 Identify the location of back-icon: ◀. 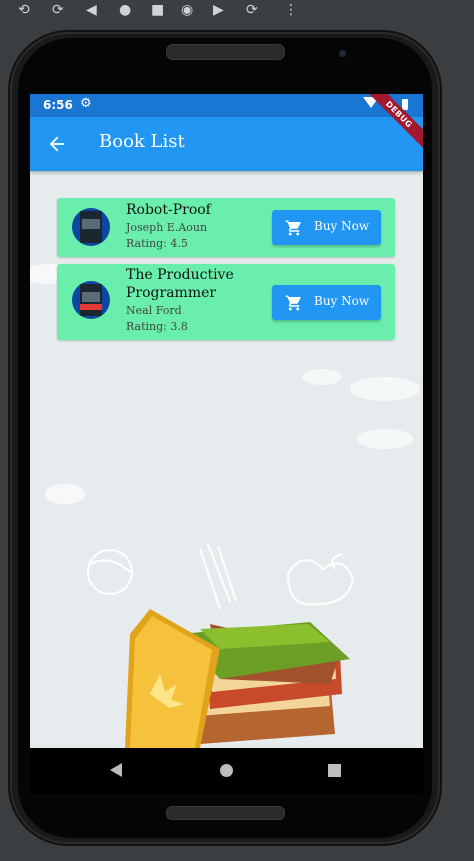
(91, 10).